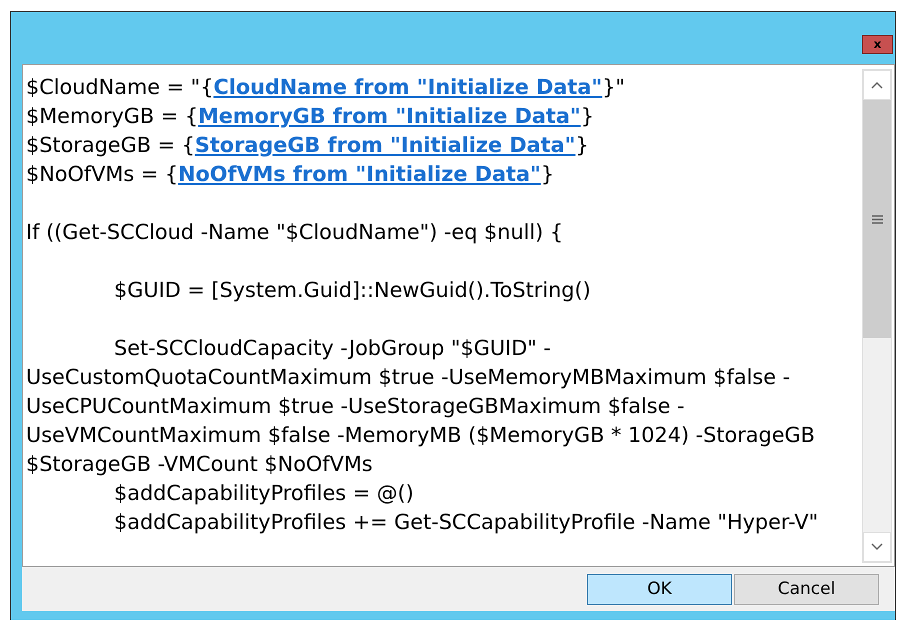 The width and height of the screenshot is (904, 627). Describe the element at coordinates (465, 522) in the screenshot. I see `code-line: $addCapabilityProfiles += Get-SCCapabilityProfile -Name "Hyper-V"` at that location.